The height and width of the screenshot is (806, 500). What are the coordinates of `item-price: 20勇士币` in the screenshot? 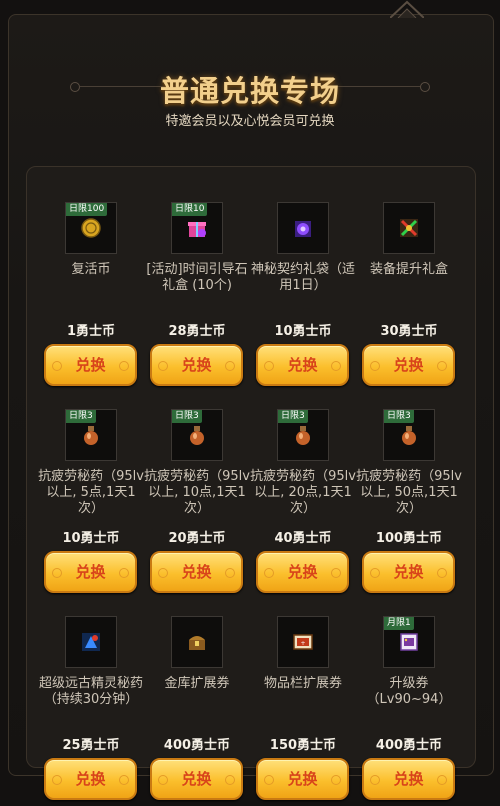 It's located at (197, 538).